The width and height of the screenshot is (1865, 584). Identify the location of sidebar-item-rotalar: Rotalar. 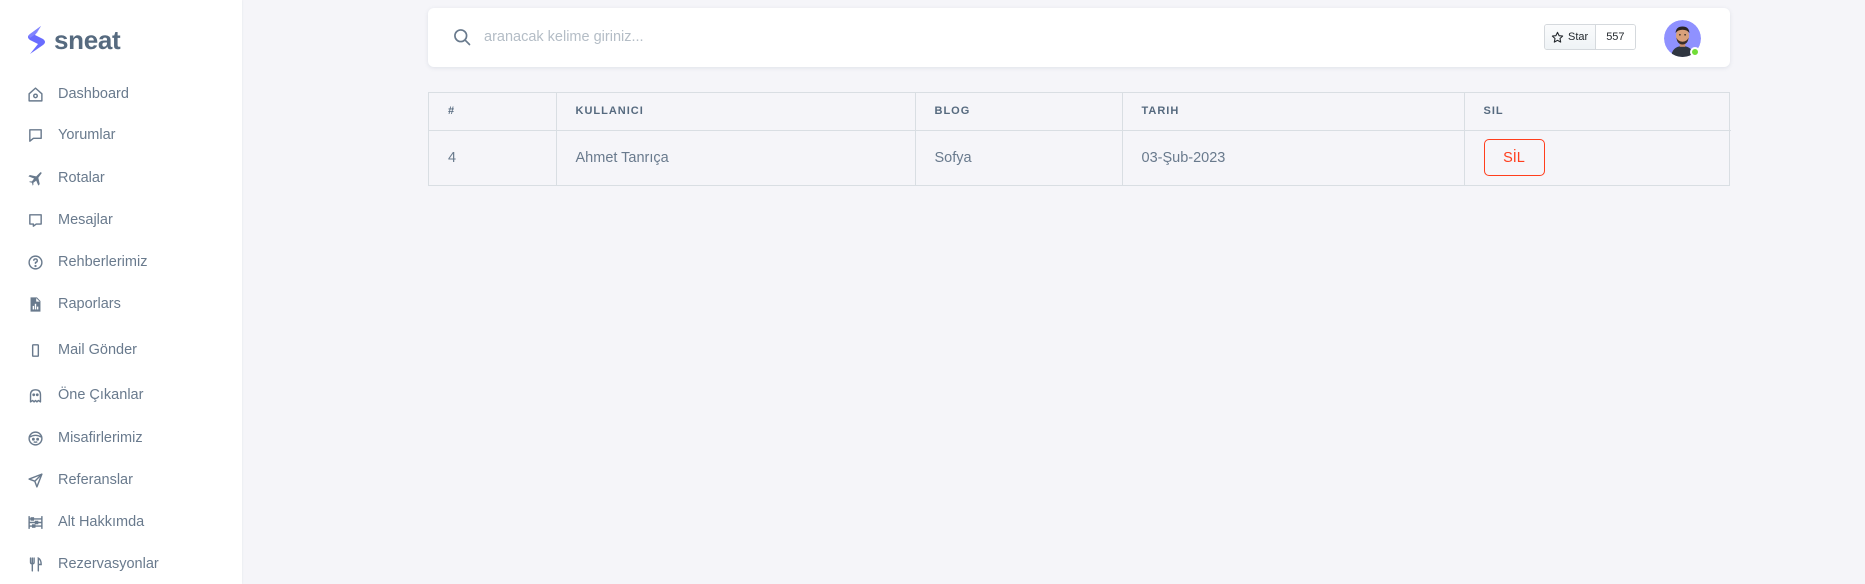
(65, 178).